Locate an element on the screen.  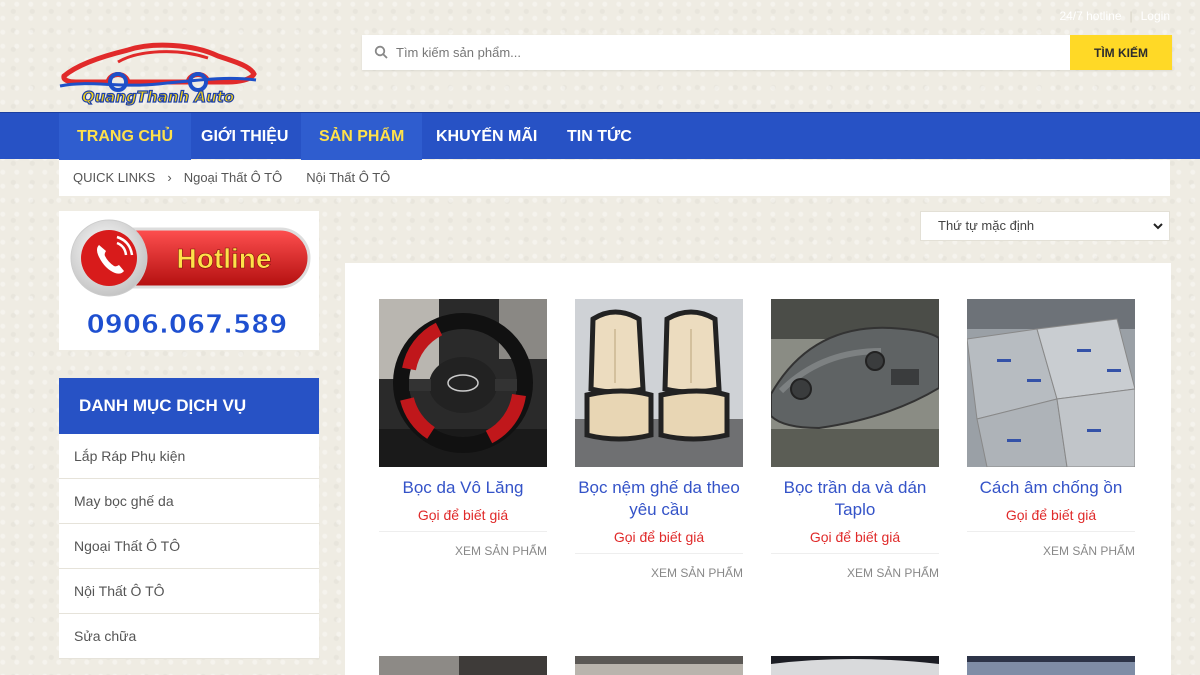
hotline-graphic: Hotline 0906.067.589 is located at coordinates (190, 280).